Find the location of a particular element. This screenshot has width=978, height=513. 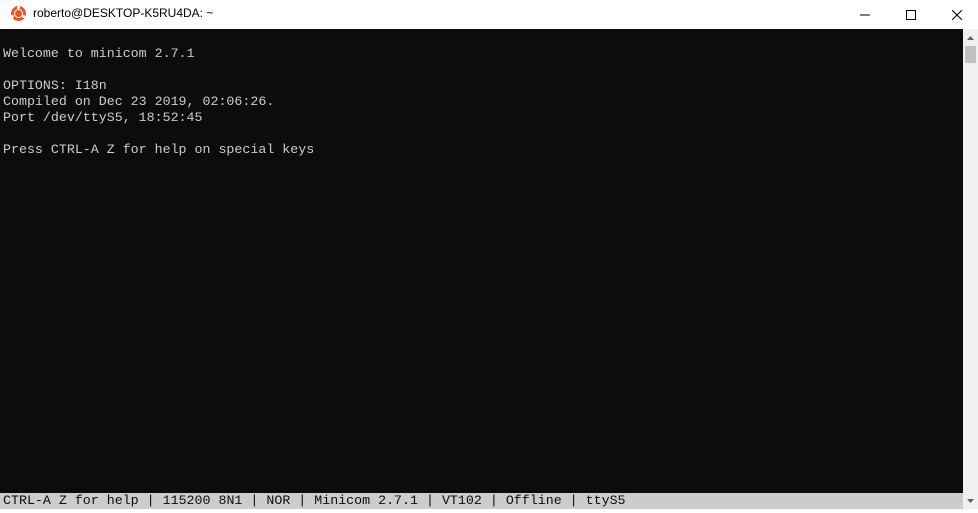

maximize-button is located at coordinates (911, 14).